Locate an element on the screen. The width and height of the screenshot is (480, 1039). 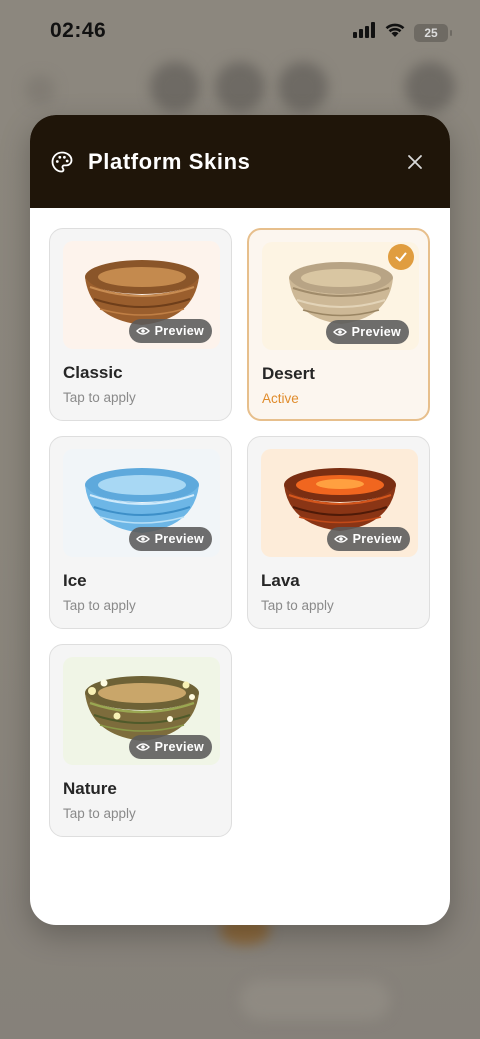
skin-card-lava: Preview Lava Tap to apply is located at coordinates (338, 532).